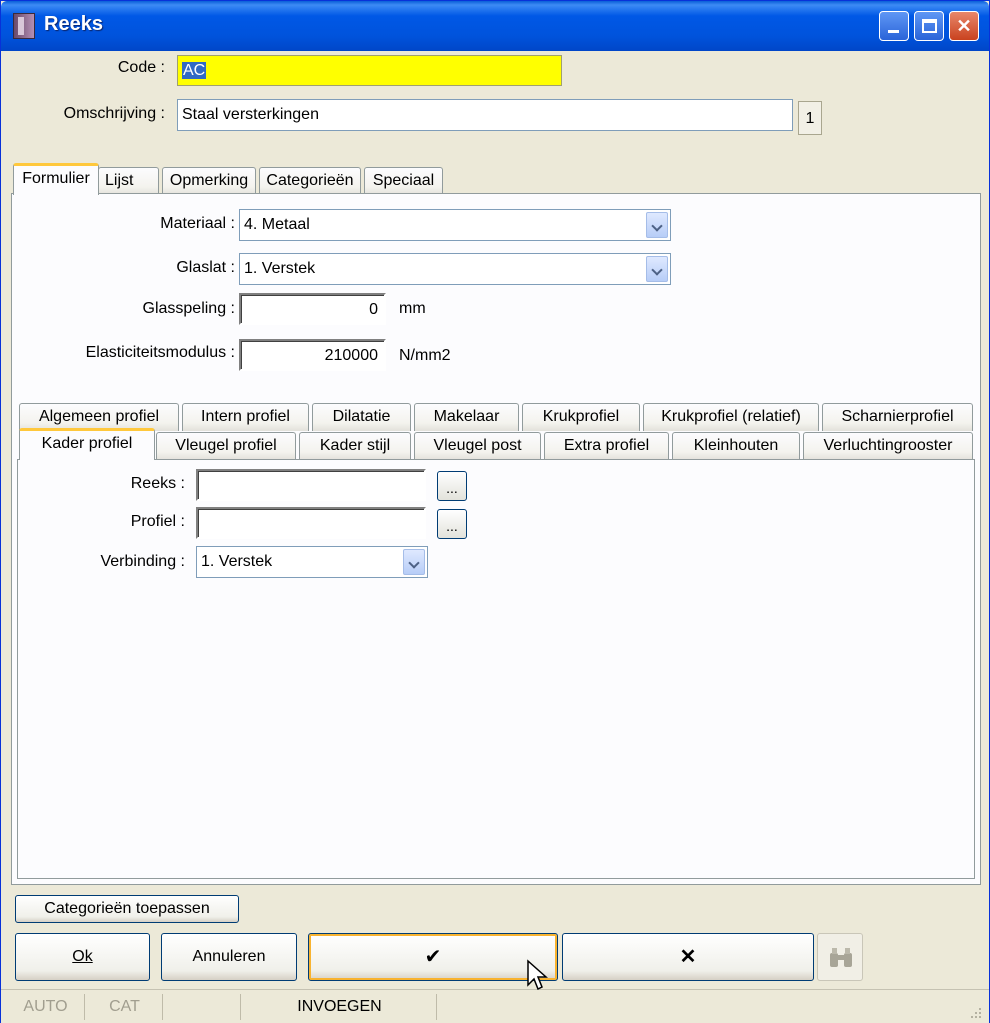 The image size is (990, 1023). What do you see at coordinates (56, 179) in the screenshot?
I see `tab-formulier: Formulier` at bounding box center [56, 179].